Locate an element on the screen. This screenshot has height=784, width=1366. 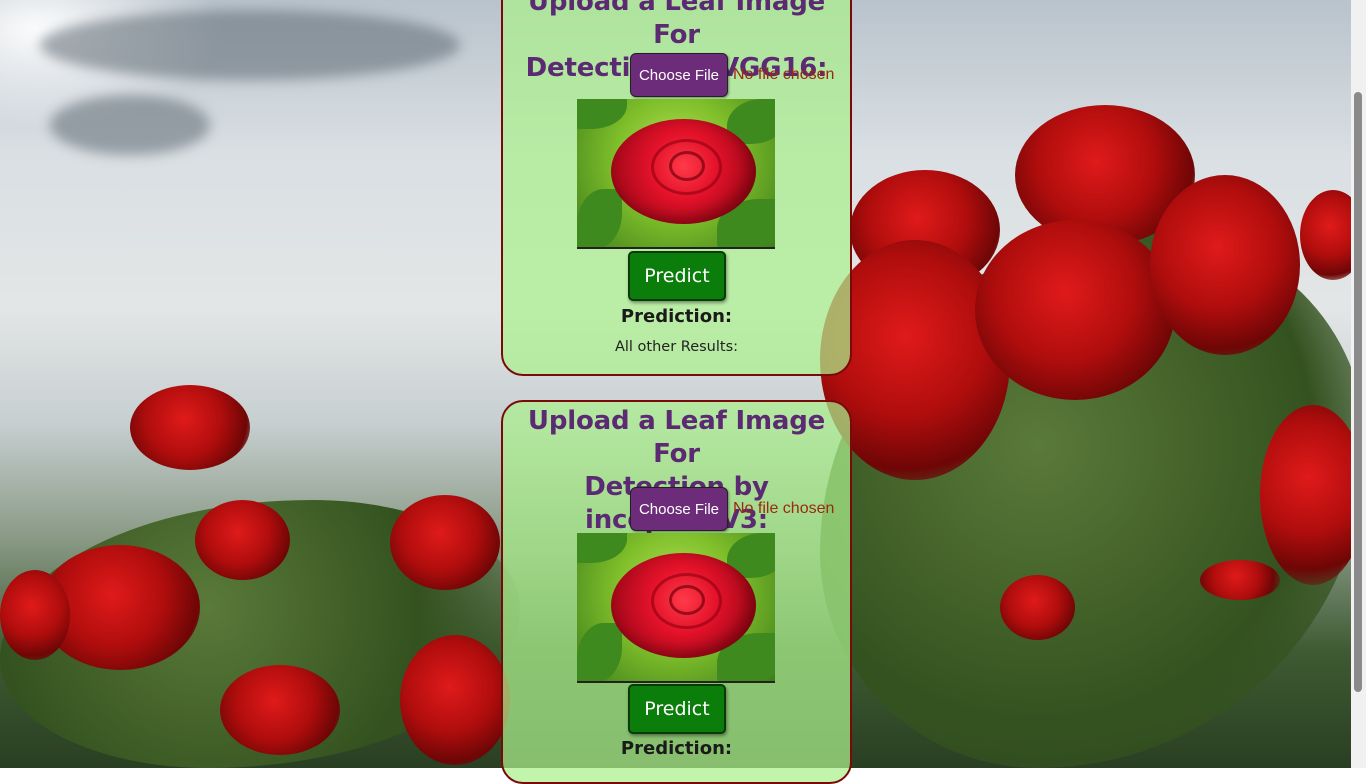
other-results-label: All other Results: is located at coordinates (676, 347).